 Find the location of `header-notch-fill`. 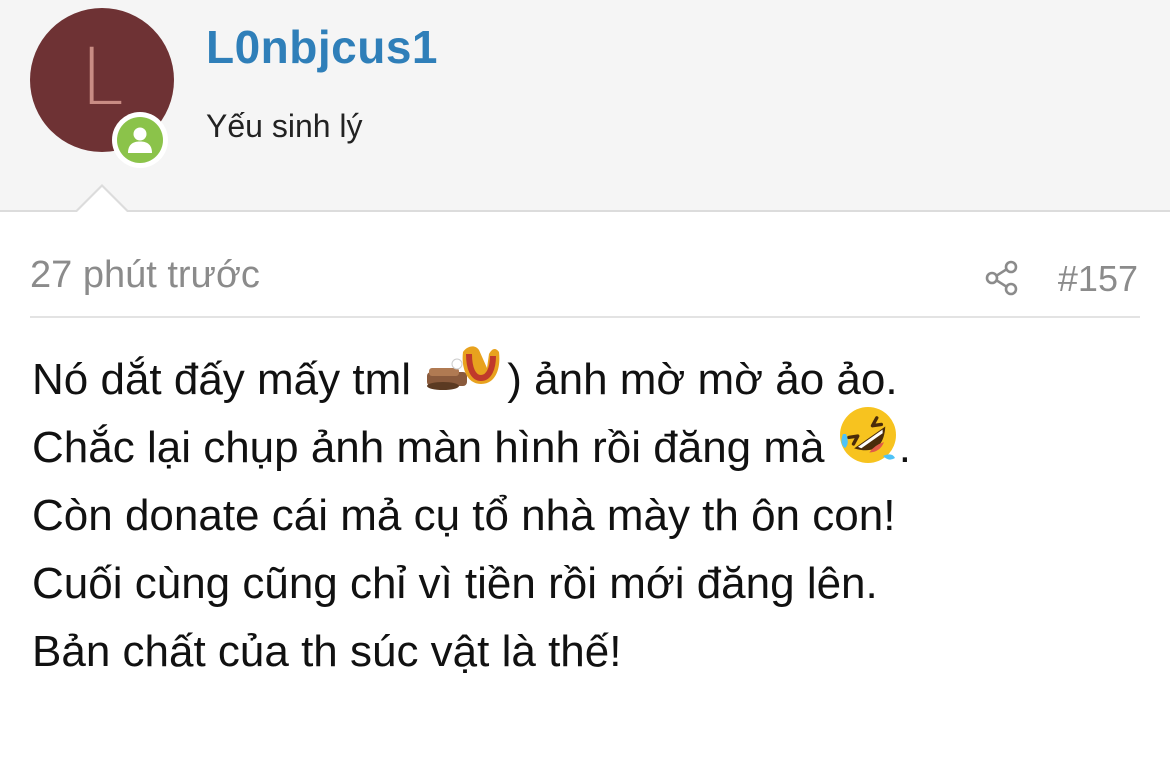

header-notch-fill is located at coordinates (102, 200).